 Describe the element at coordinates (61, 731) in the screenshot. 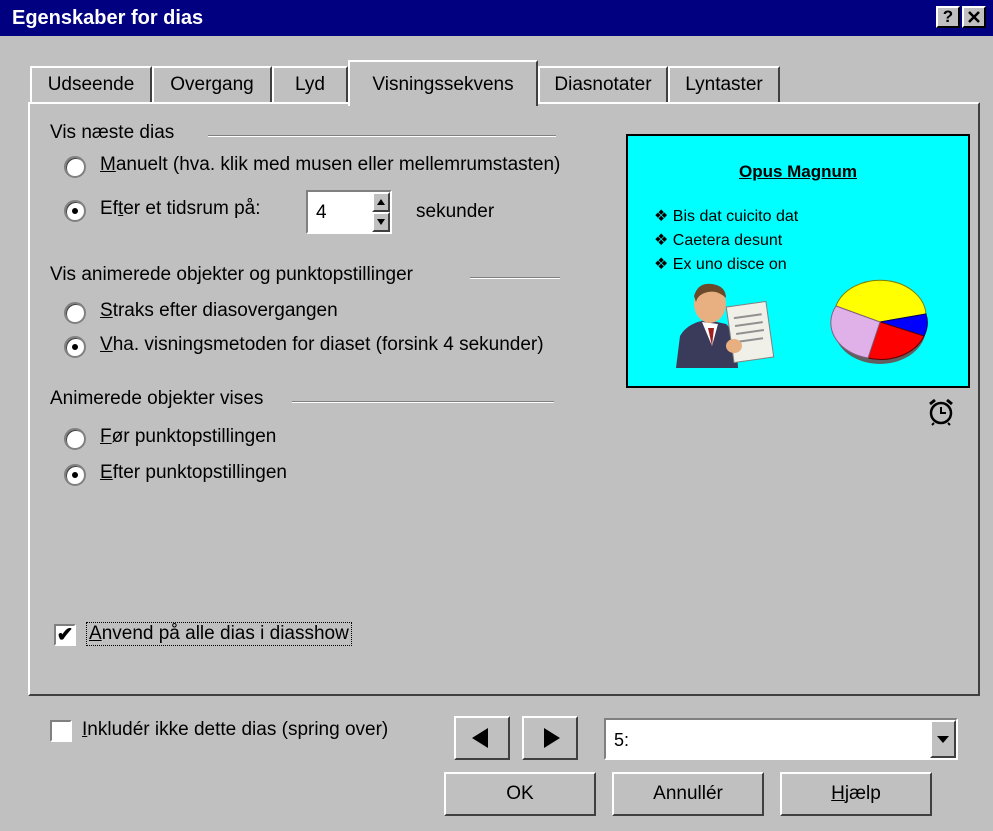

I see `skip-slide-checkbox` at that location.